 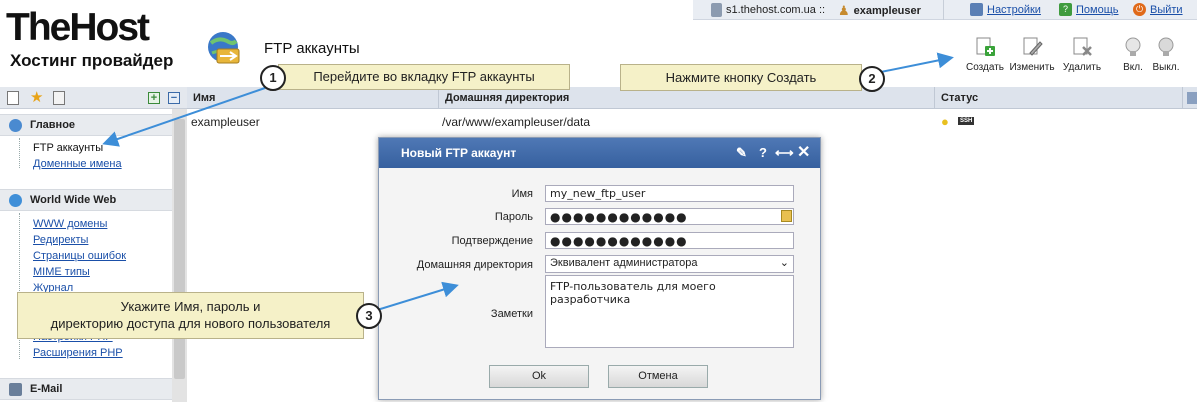 I want to click on callout-2-number: 2, so click(x=872, y=79).